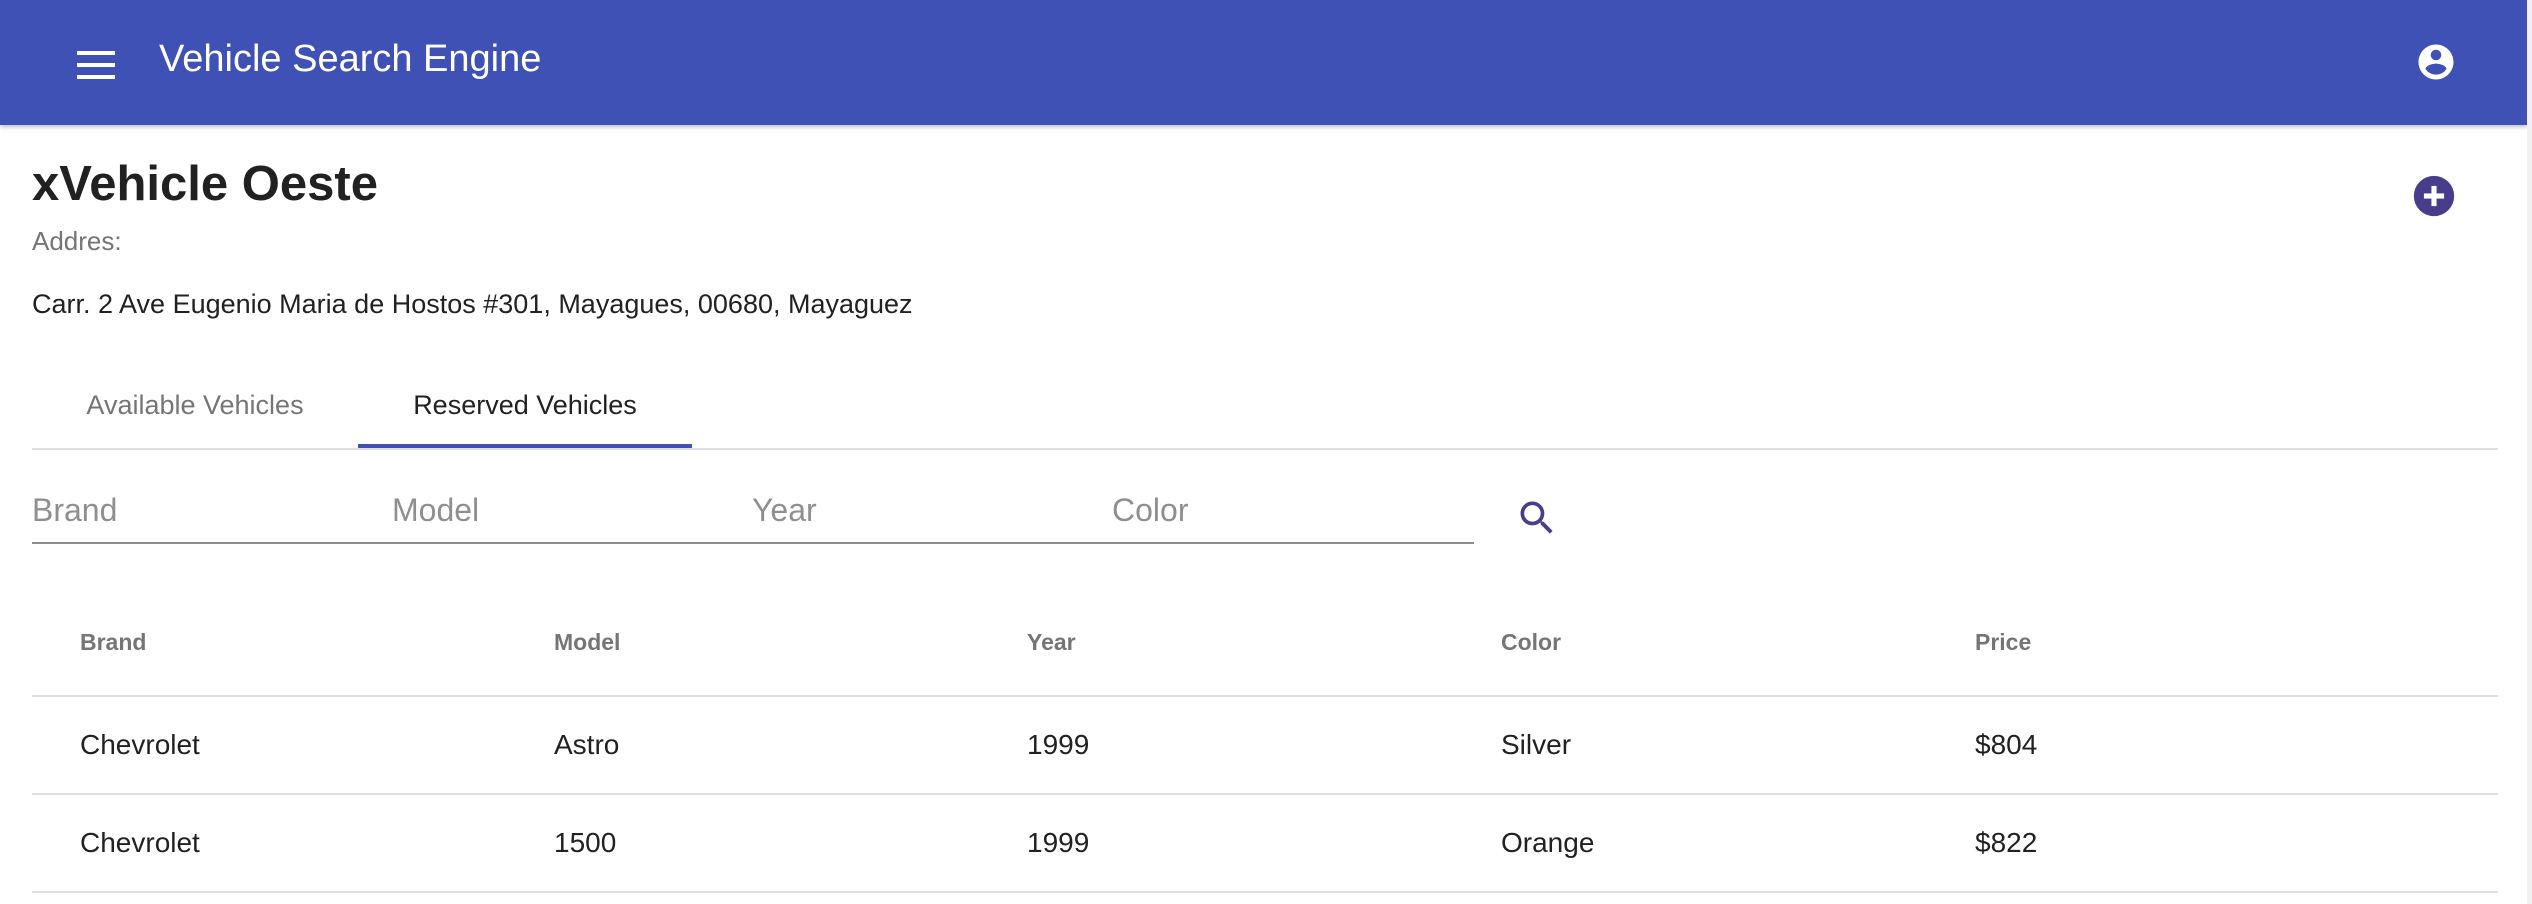 This screenshot has width=2532, height=904. Describe the element at coordinates (2006, 744) in the screenshot. I see `cell-price: $804` at that location.